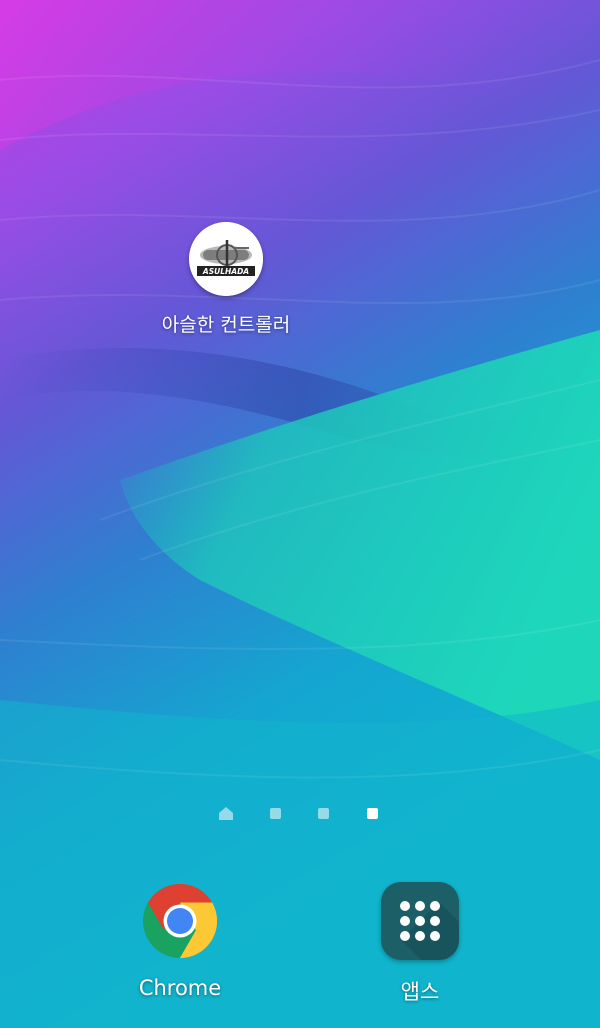 This screenshot has width=600, height=1028. I want to click on chrome-label: Chrome, so click(180, 988).